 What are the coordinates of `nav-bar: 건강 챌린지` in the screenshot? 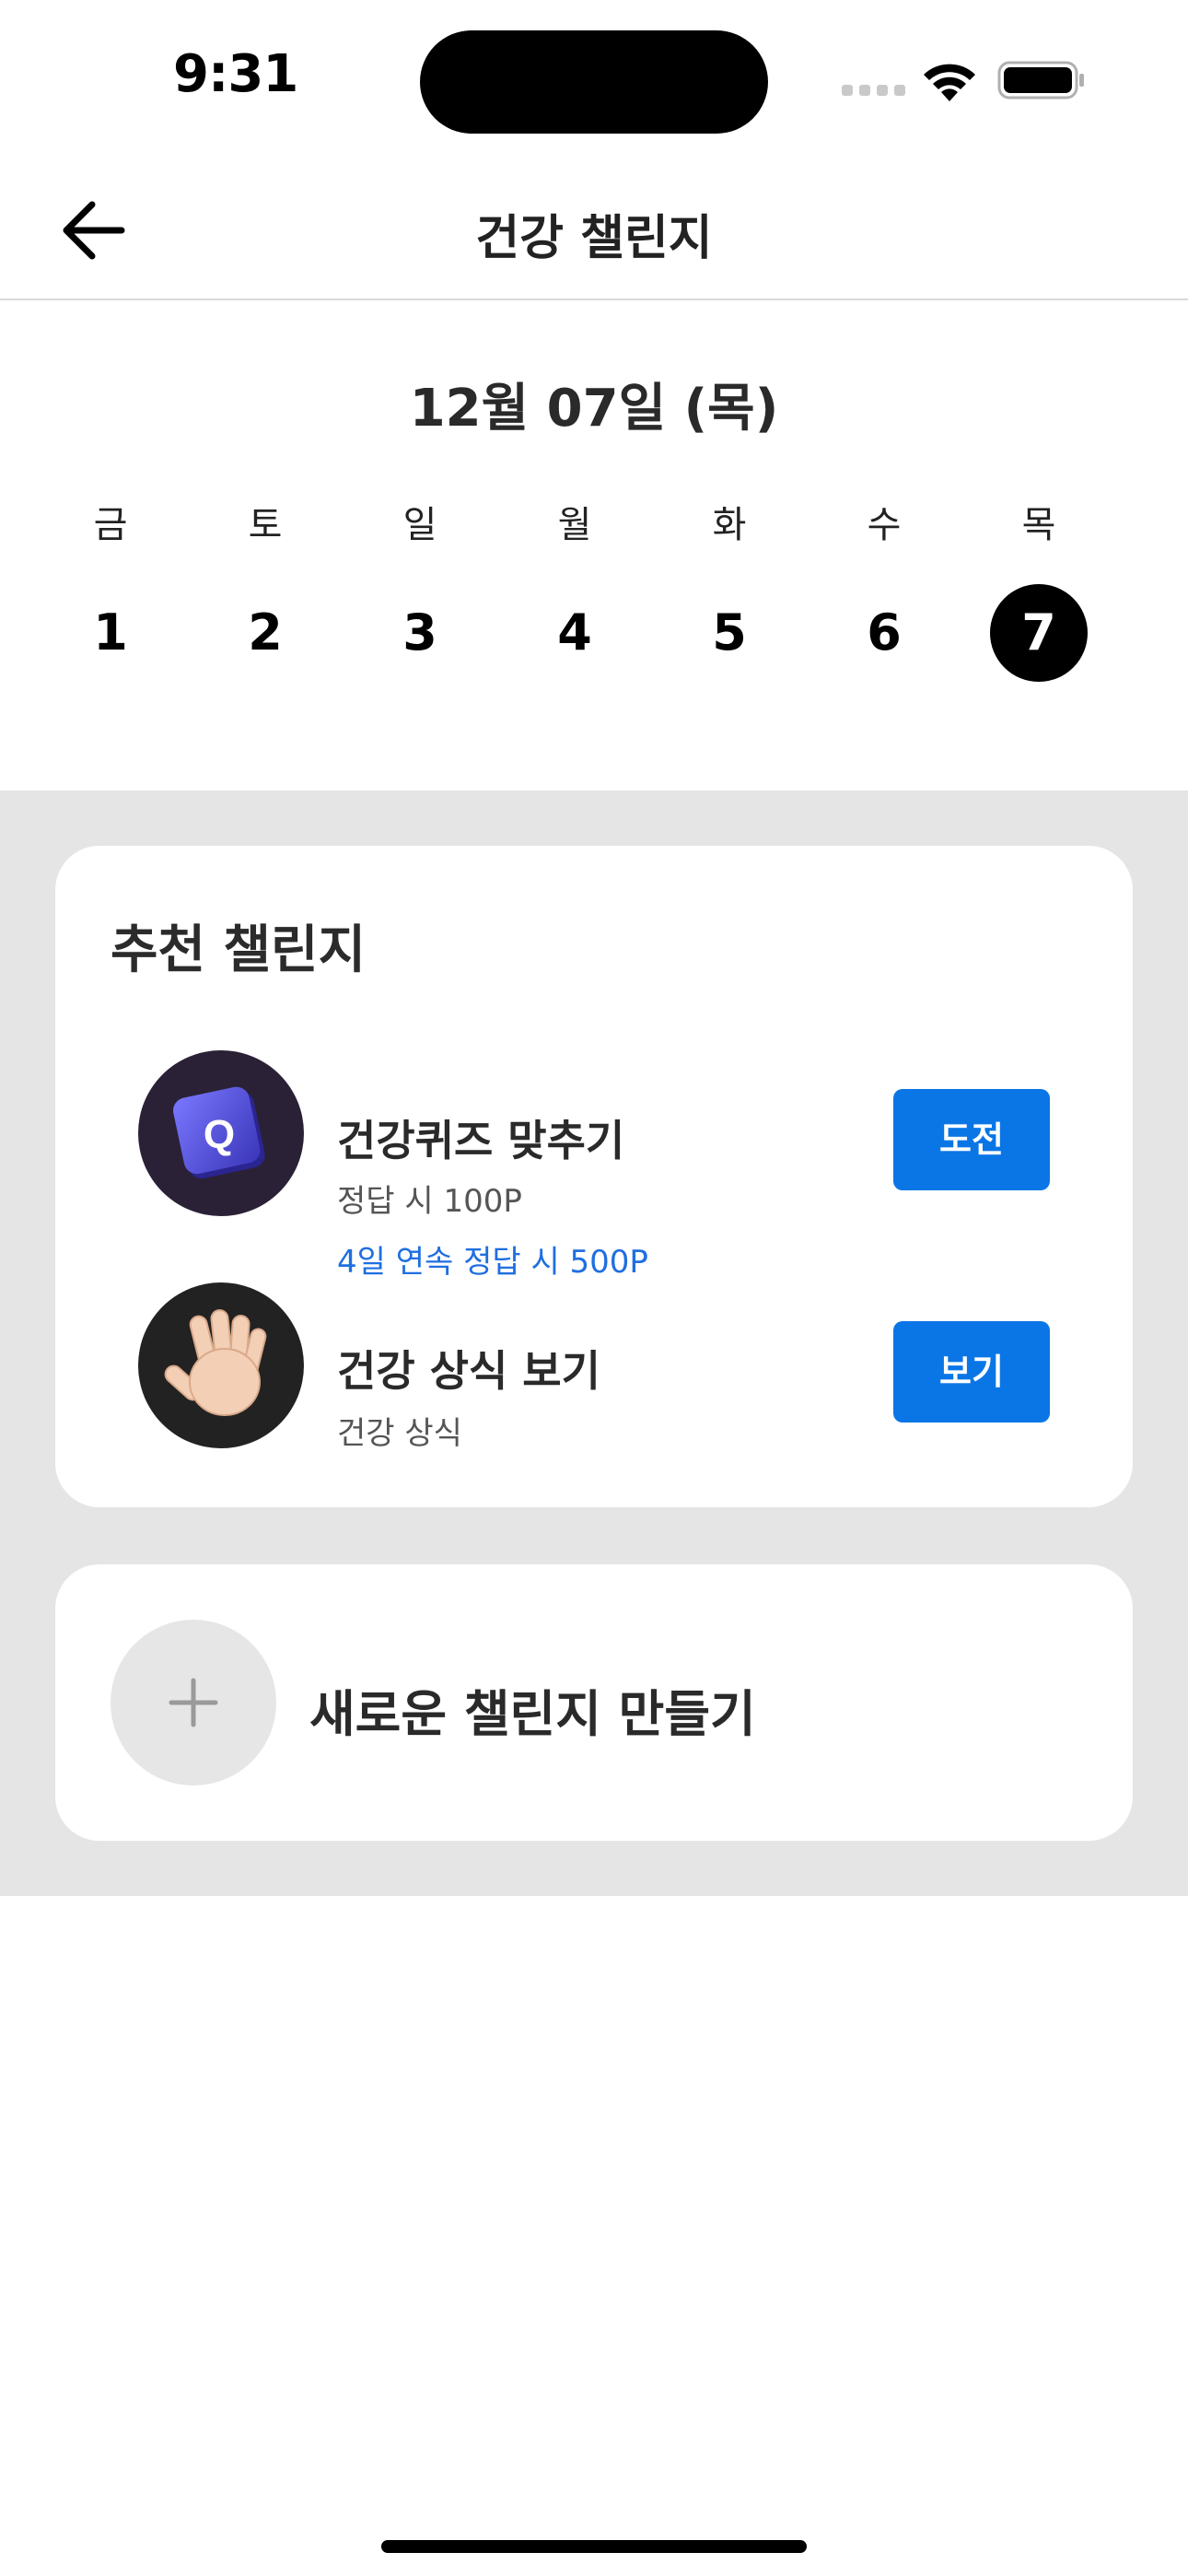 It's located at (594, 228).